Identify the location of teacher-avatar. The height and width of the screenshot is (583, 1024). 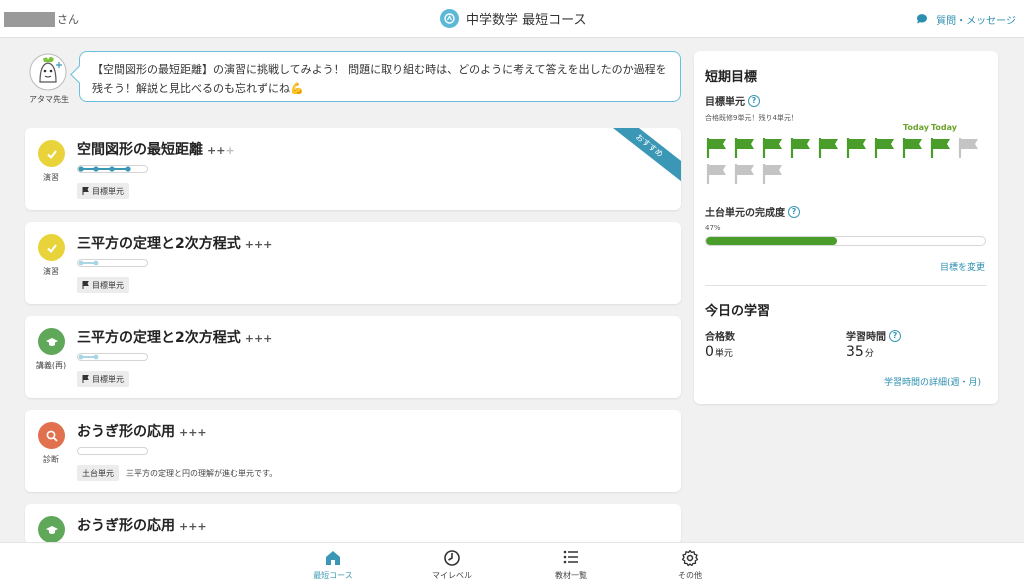
(48, 72).